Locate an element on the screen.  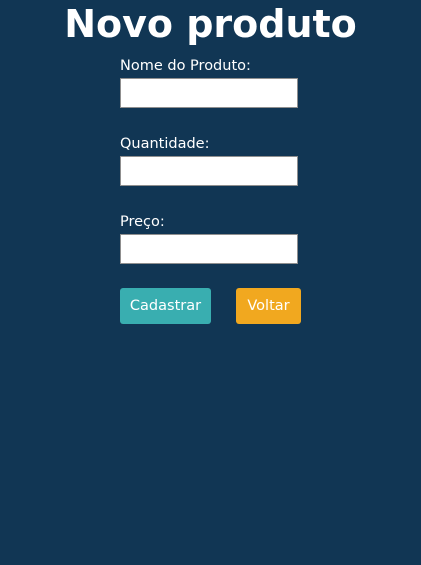
quantity-field-group: Quantidade: is located at coordinates (220, 160).